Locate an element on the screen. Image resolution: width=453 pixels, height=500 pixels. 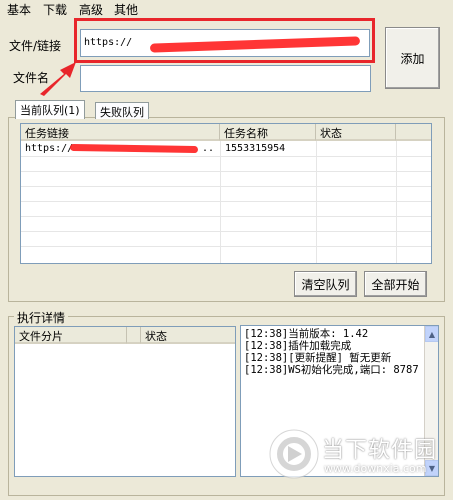
column-header-segment-status: 状态 is located at coordinates (188, 335).